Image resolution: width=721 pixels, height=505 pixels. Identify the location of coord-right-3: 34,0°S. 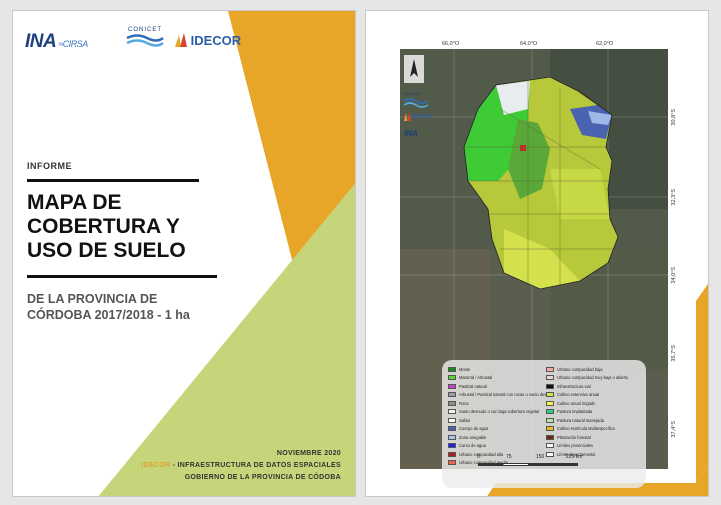
(674, 275).